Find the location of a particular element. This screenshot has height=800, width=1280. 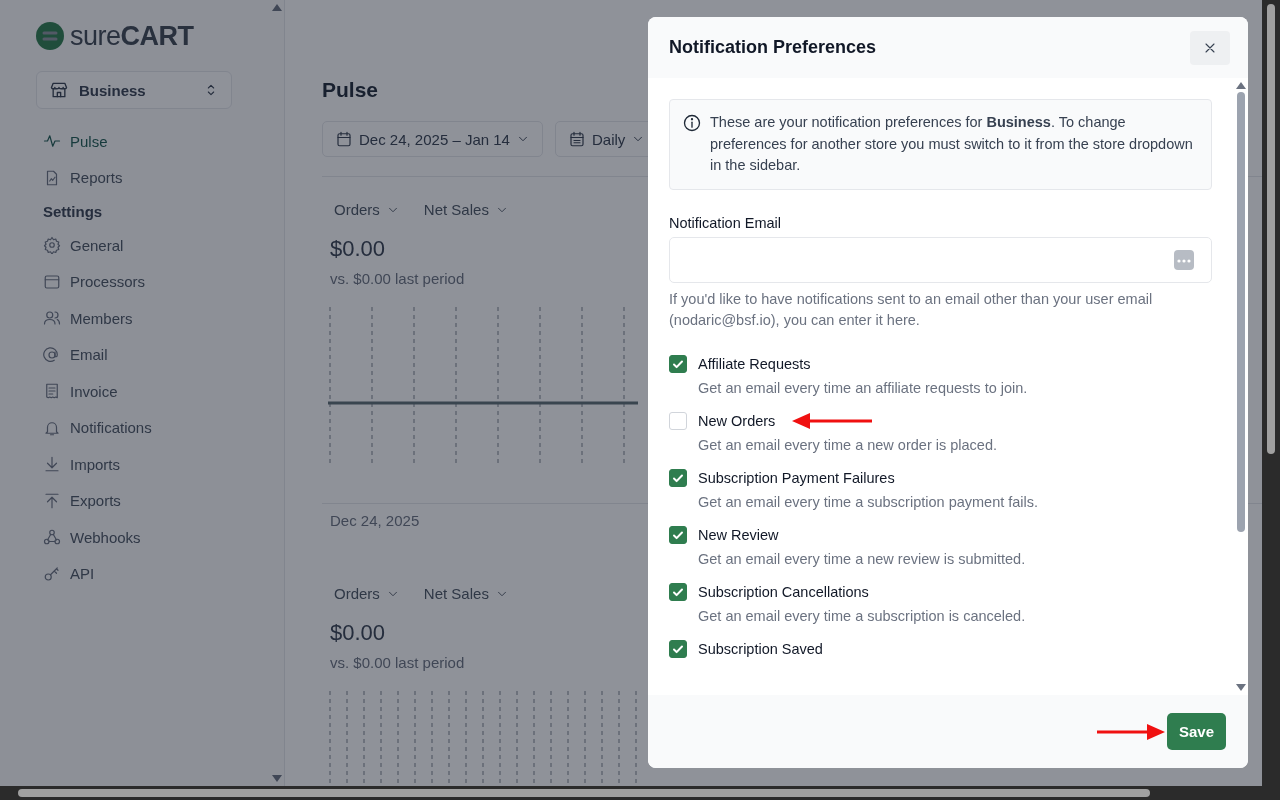

checkbox-description: Get an email every time a subscription is canceled. is located at coordinates (862, 615).